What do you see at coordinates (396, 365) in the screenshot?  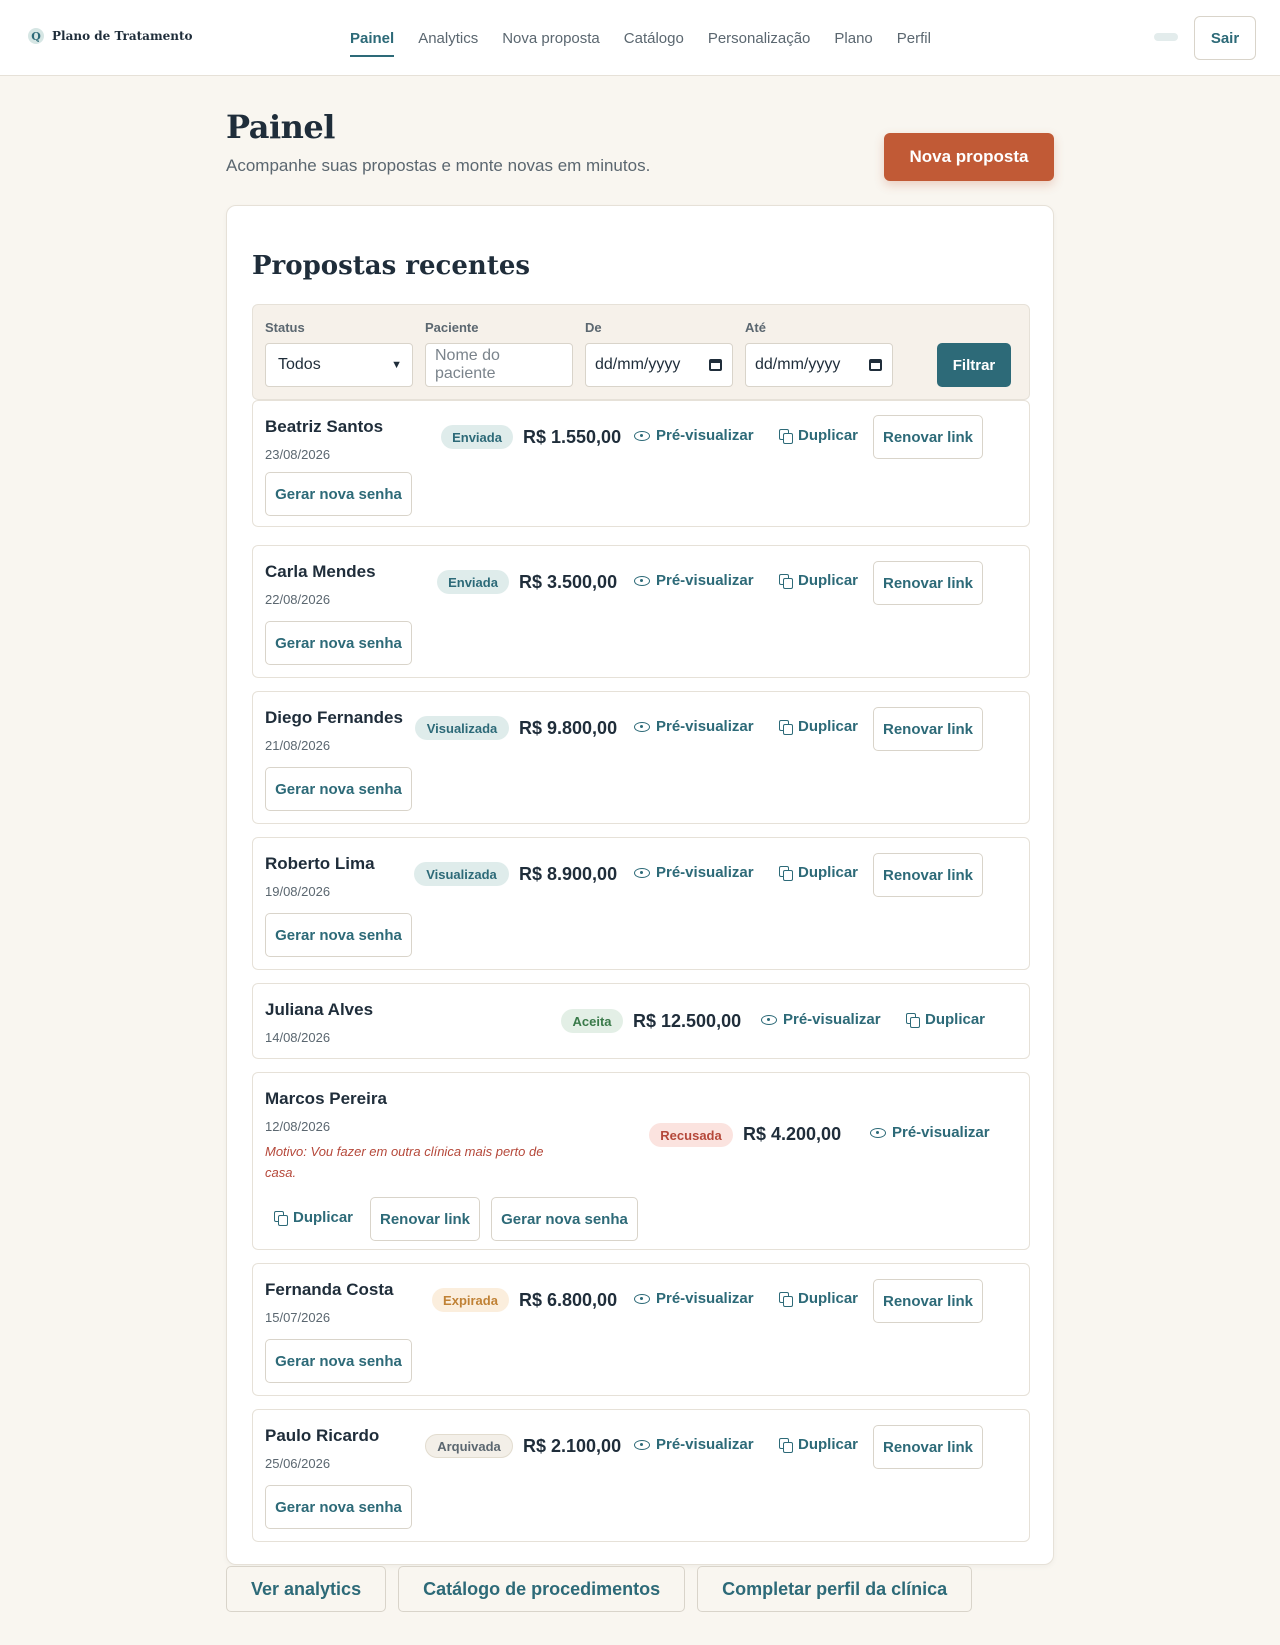 I see `chevron-down-icon: ▼` at bounding box center [396, 365].